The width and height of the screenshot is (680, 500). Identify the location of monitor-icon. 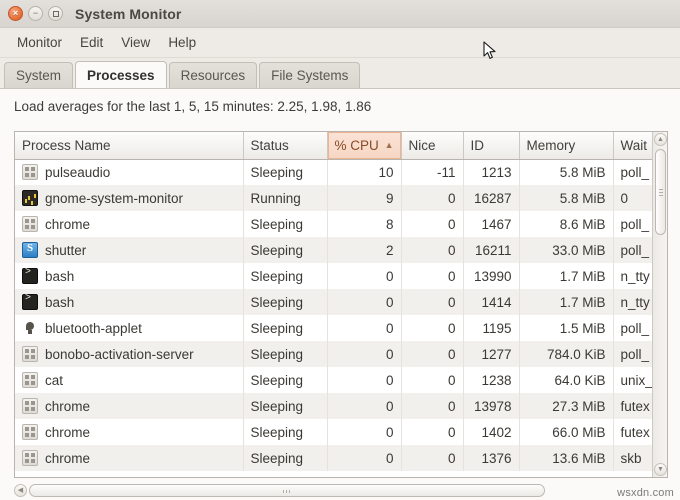
(30, 198).